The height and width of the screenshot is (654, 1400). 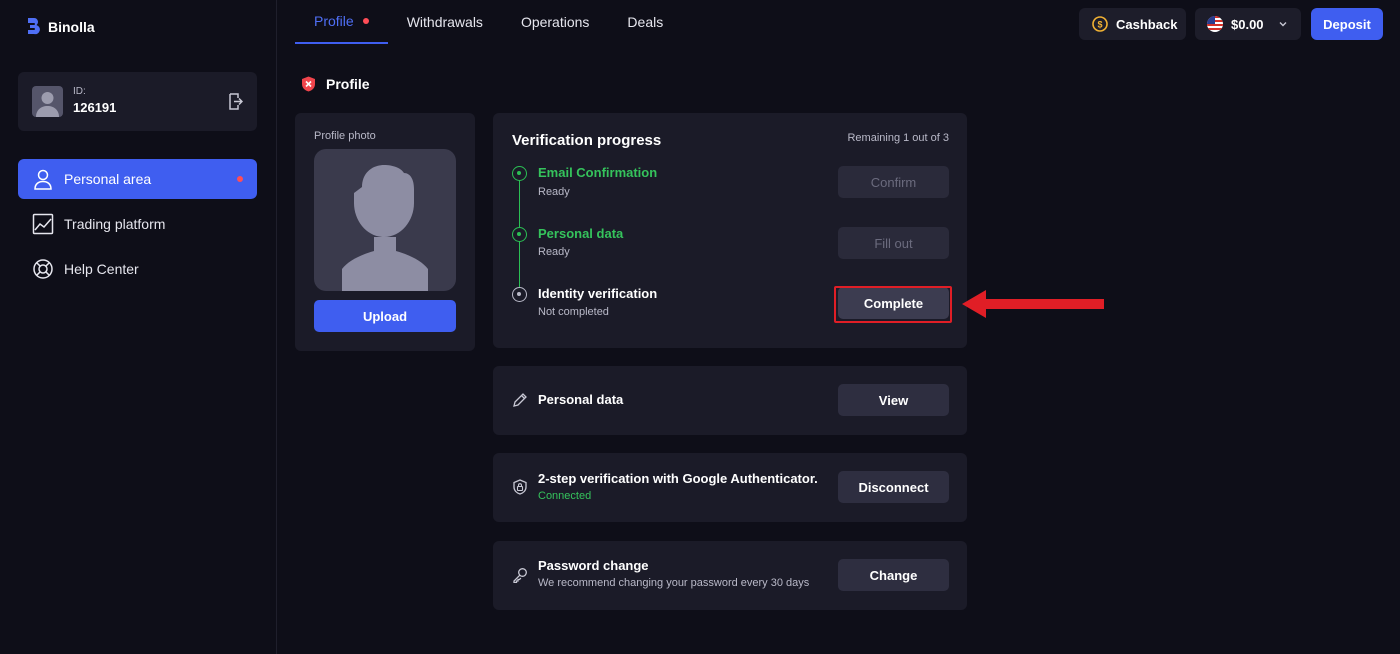 I want to click on connection-status: Connected, so click(x=565, y=496).